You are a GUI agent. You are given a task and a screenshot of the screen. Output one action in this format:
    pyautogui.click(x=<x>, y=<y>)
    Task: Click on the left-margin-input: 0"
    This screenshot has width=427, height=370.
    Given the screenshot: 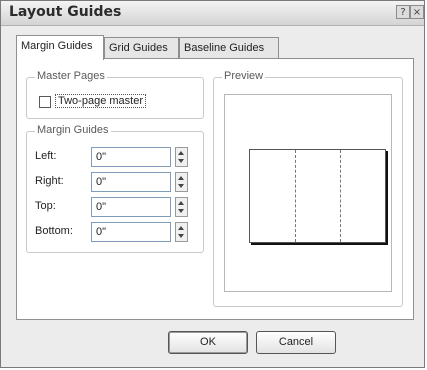 What is the action you would take?
    pyautogui.click(x=131, y=157)
    